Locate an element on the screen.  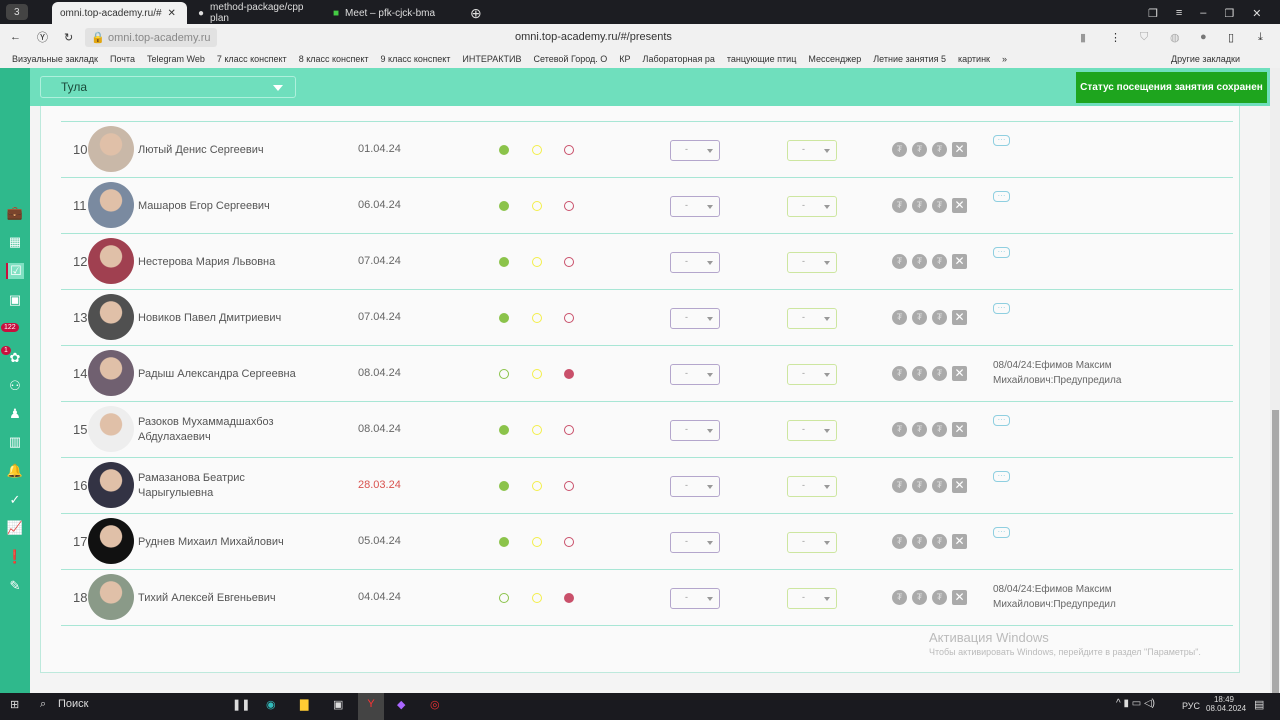
bookmark-item: 8 класс конспект is located at coordinates (334, 59).